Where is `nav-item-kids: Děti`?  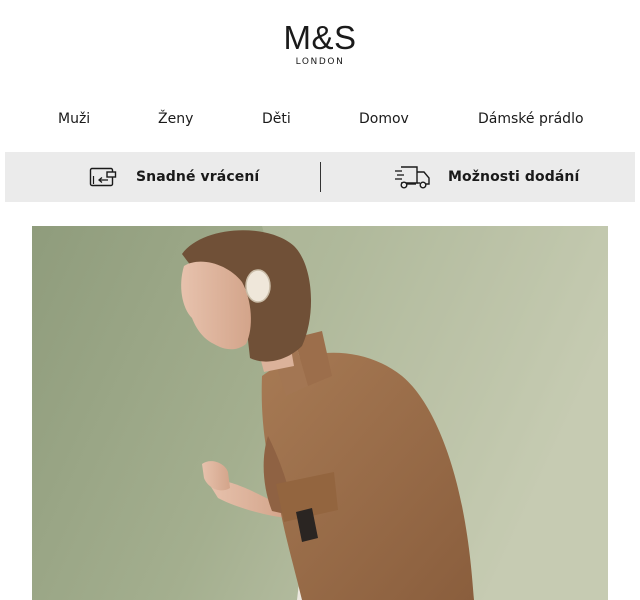 nav-item-kids: Děti is located at coordinates (276, 119).